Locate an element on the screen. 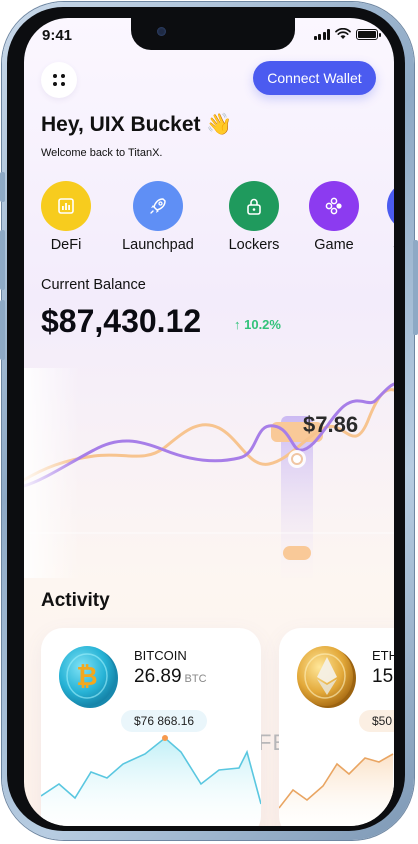  battery-icon is located at coordinates (368, 34).